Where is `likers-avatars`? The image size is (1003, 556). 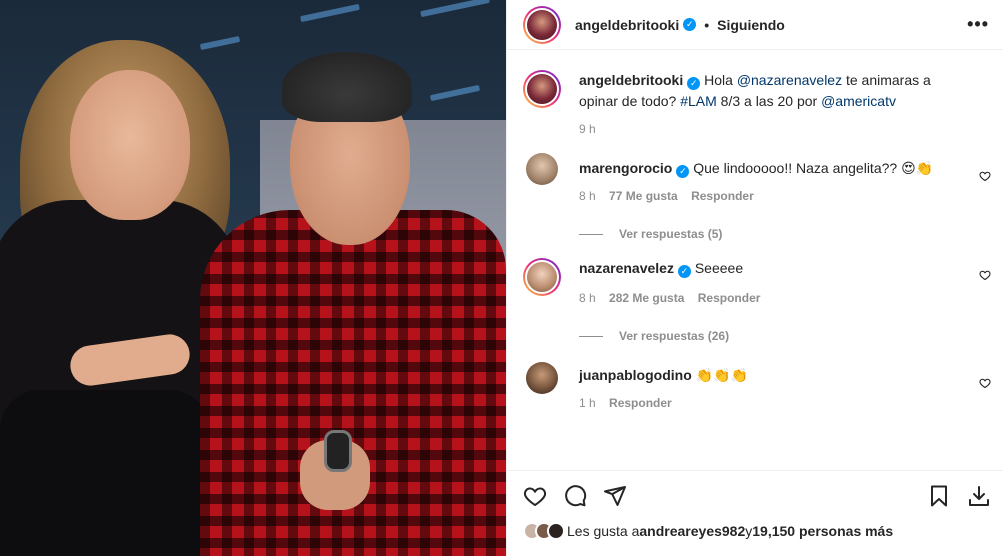
likers-avatars is located at coordinates (544, 531).